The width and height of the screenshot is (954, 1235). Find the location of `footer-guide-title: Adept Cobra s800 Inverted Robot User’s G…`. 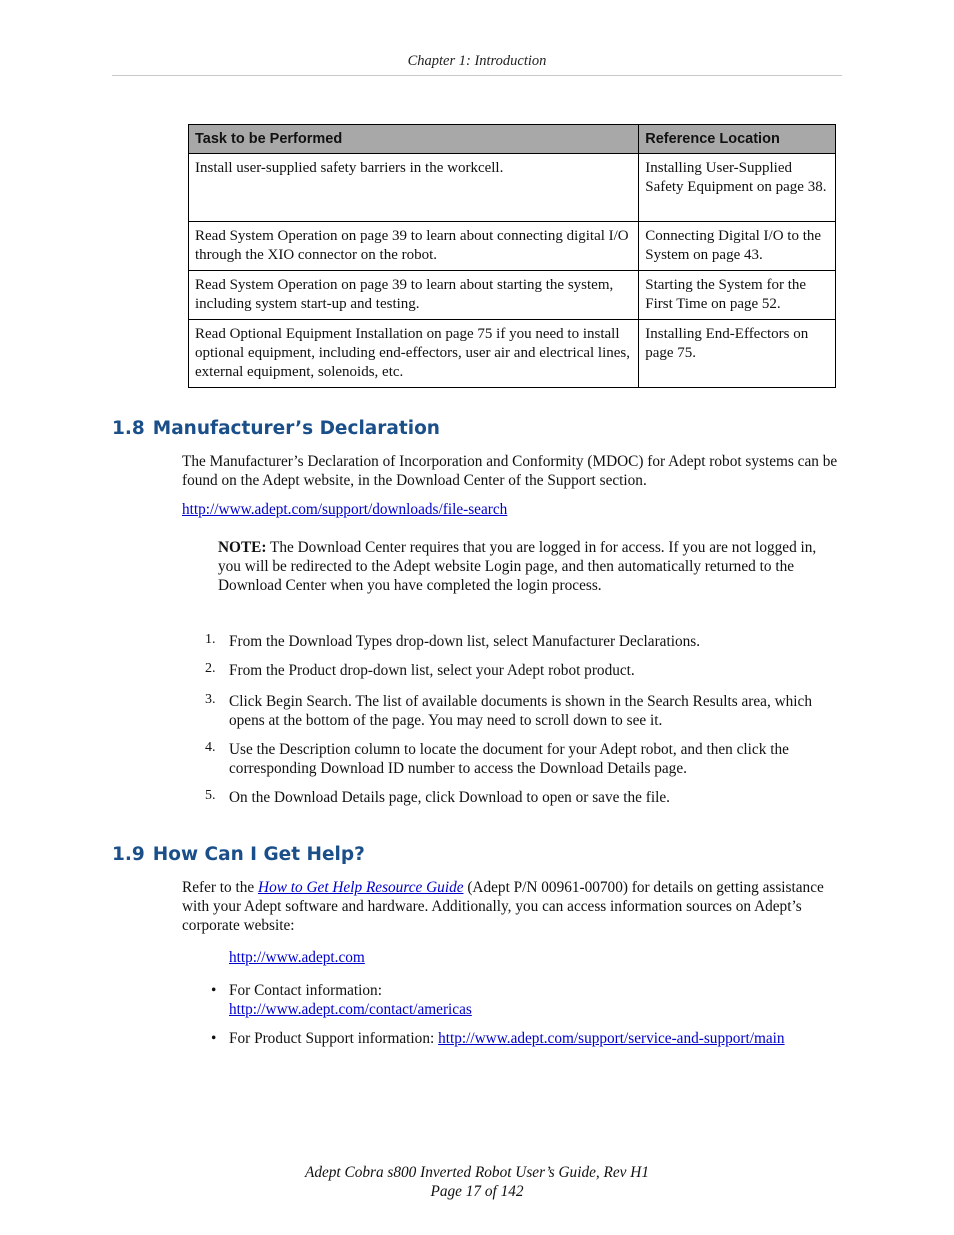

footer-guide-title: Adept Cobra s800 Inverted Robot User’s G… is located at coordinates (477, 1172).